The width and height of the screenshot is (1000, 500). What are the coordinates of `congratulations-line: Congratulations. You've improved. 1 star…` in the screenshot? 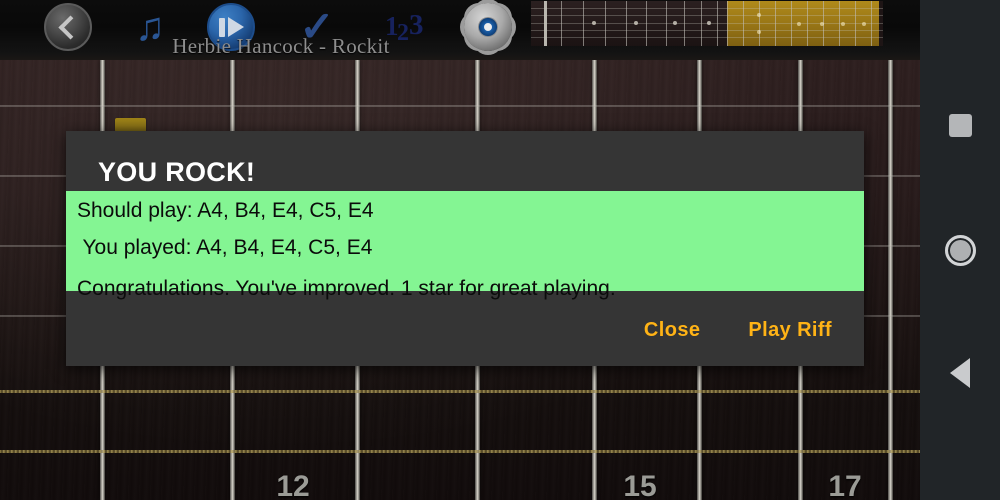 It's located at (346, 288).